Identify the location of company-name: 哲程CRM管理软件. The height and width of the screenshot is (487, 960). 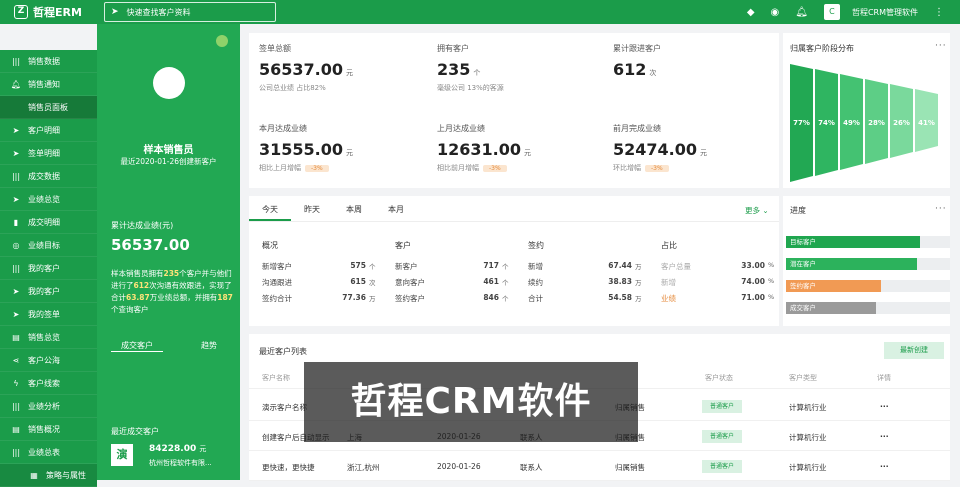
(885, 12).